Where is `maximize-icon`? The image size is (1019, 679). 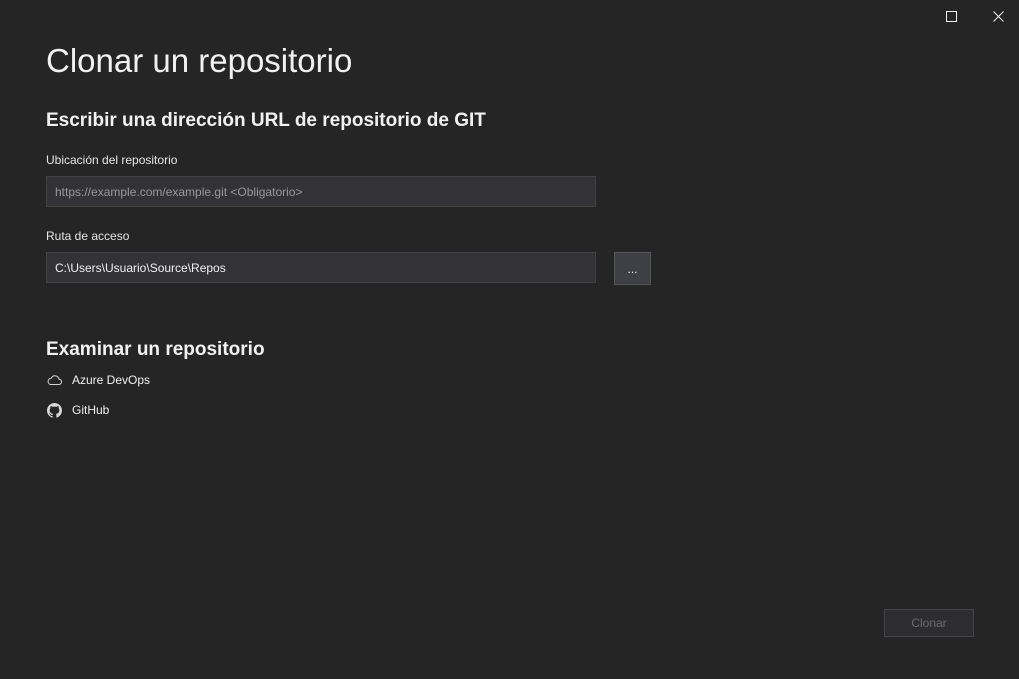
maximize-icon is located at coordinates (951, 16).